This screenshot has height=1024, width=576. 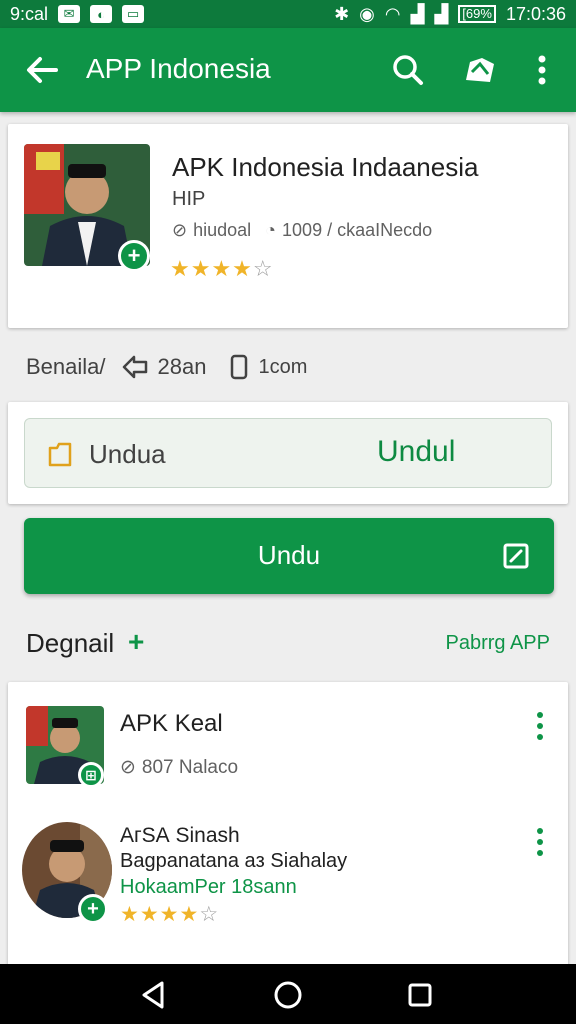 I want to click on nav-back-icon, so click(x=153, y=995).